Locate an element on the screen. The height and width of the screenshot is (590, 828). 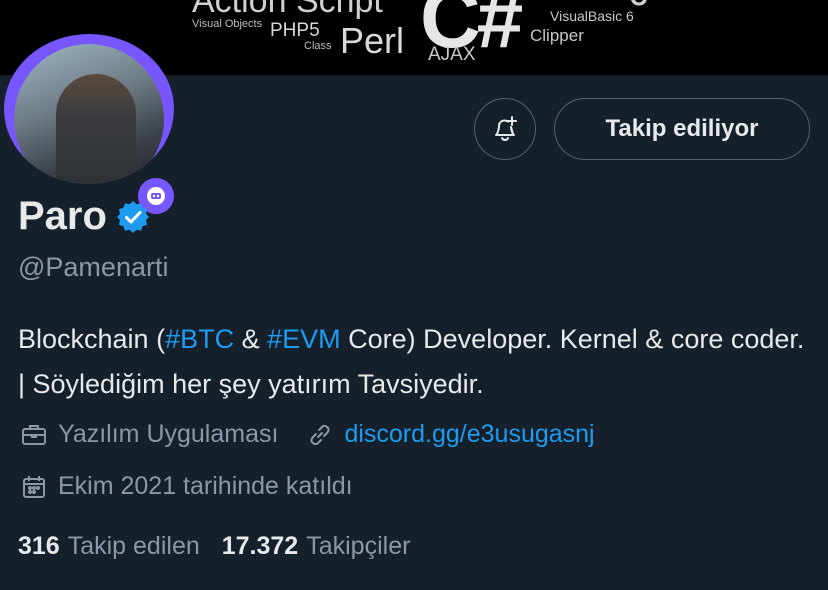
banner-word: AJAX is located at coordinates (452, 54).